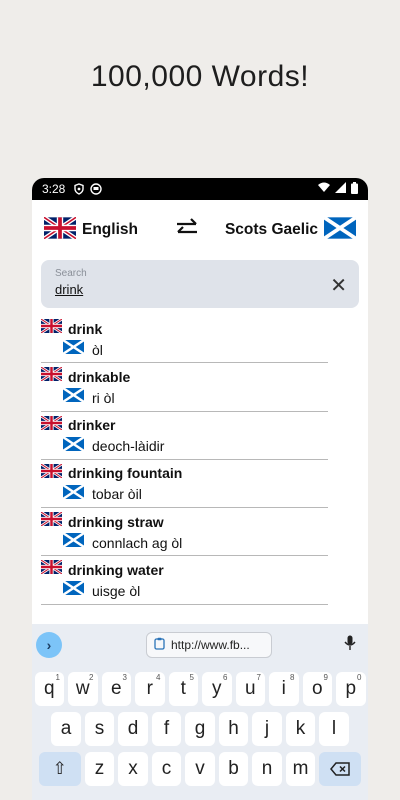 The width and height of the screenshot is (400, 800). I want to click on key: c, so click(166, 769).